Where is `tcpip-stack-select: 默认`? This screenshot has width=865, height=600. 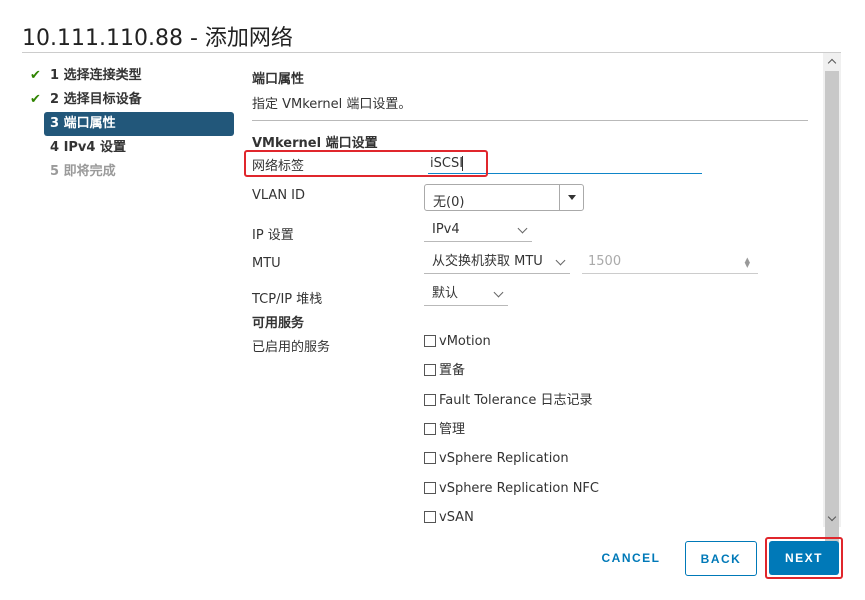 tcpip-stack-select: 默认 is located at coordinates (466, 295).